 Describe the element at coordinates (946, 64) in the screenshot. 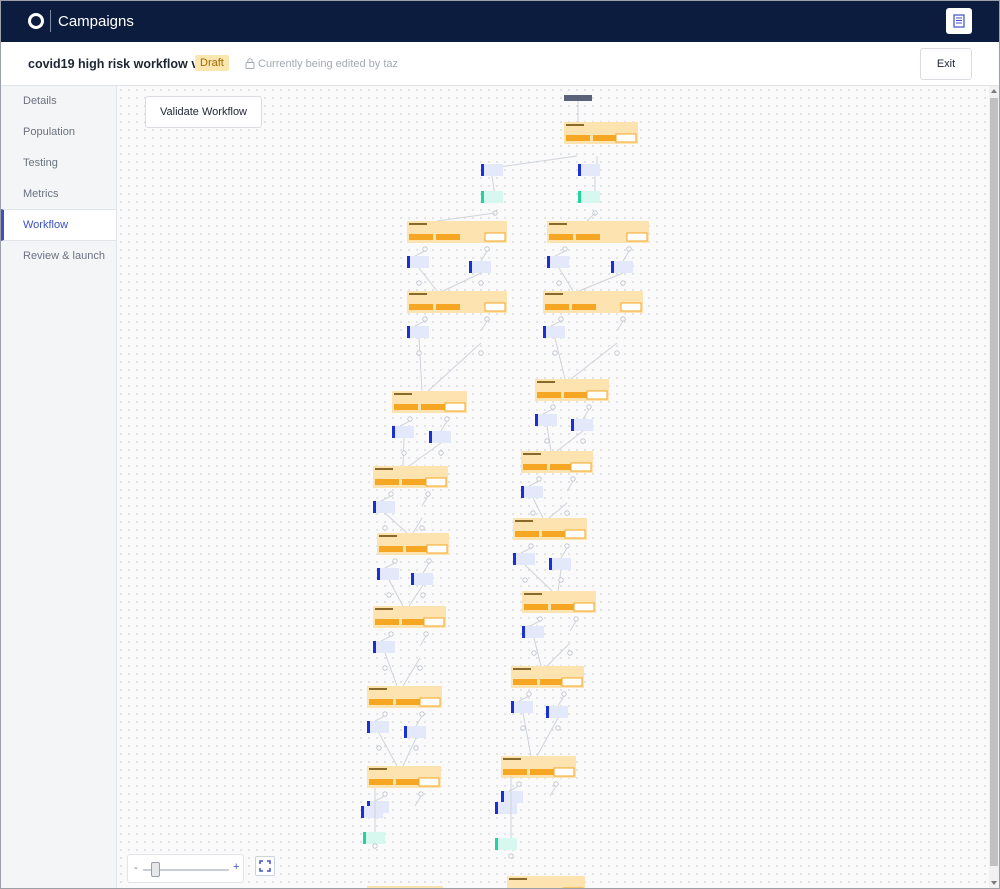

I see `exit-button: Exit` at that location.